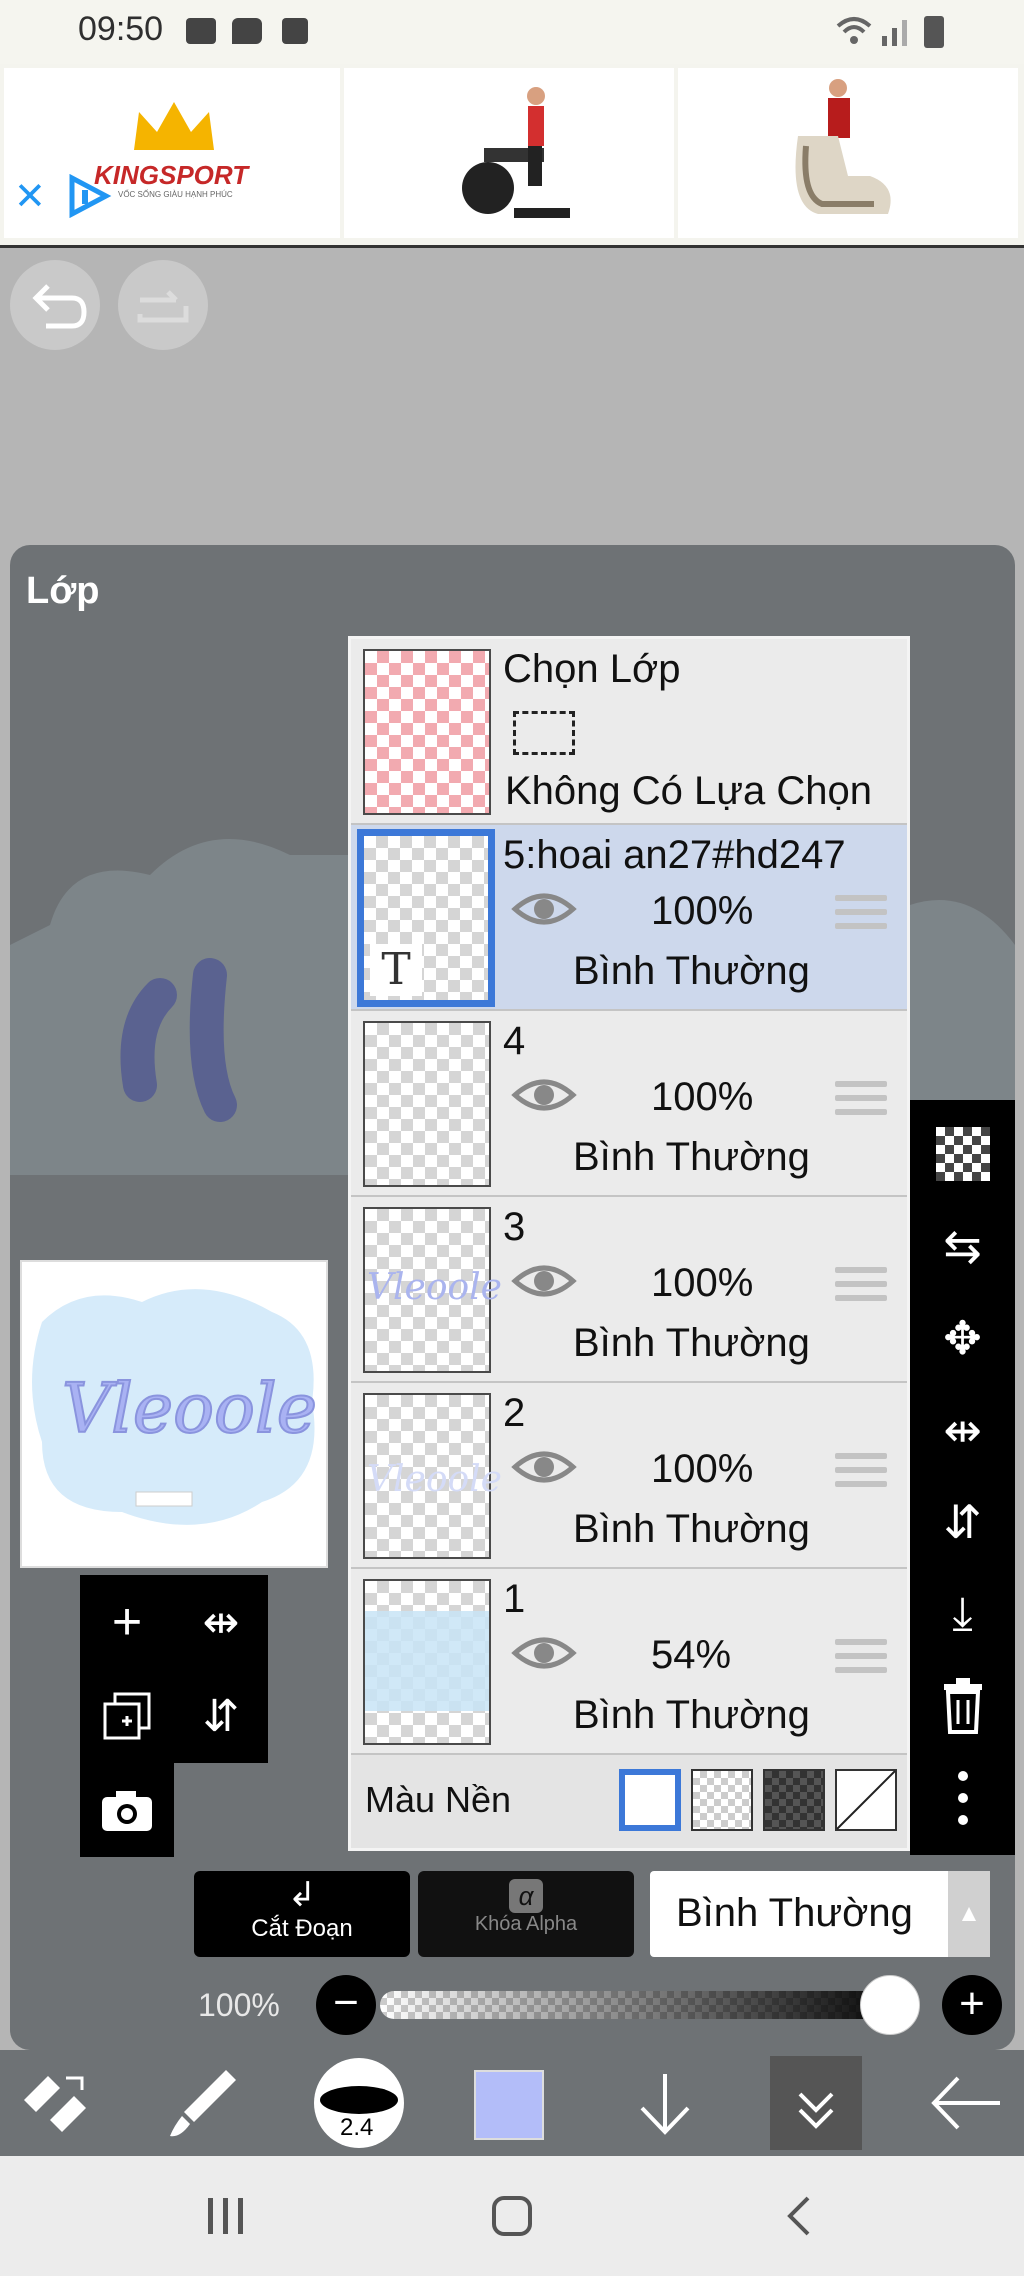 Image resolution: width=1024 pixels, height=2276 pixels. What do you see at coordinates (172, 153) in the screenshot?
I see `ad-card-logo: KINGSPORT VỐC SỐNG GIÀU HẠNH PHÚC` at bounding box center [172, 153].